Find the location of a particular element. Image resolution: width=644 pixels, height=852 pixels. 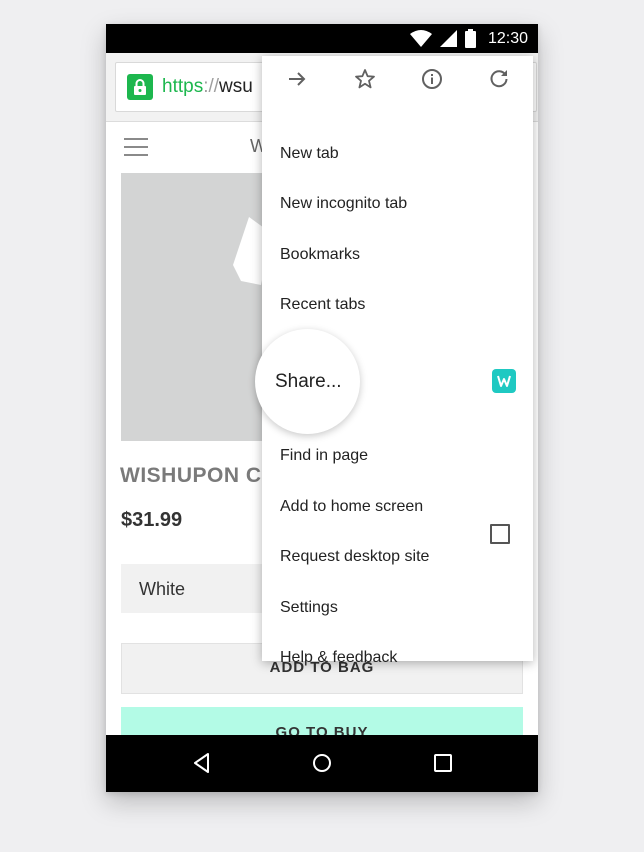

system-nav-bar is located at coordinates (322, 763).